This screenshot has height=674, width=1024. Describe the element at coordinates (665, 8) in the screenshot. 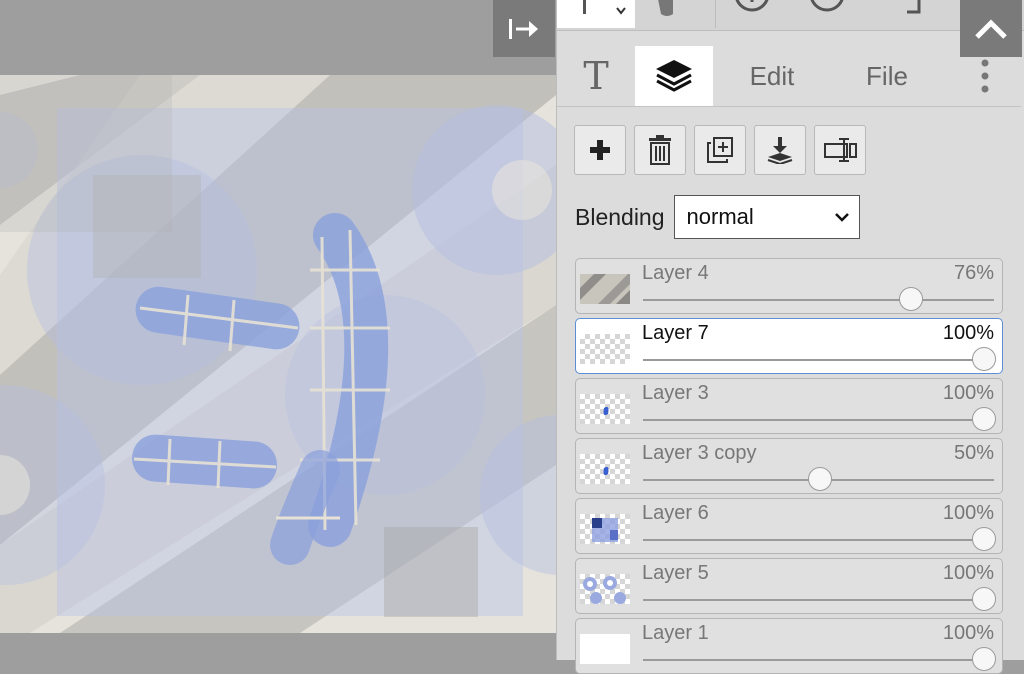

I see `hand-icon` at that location.